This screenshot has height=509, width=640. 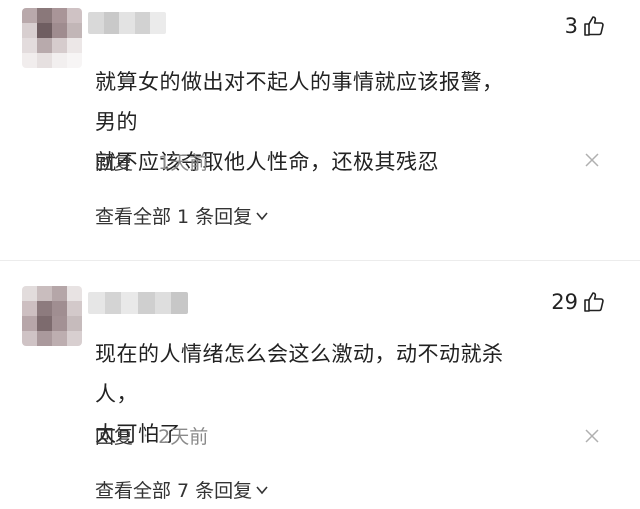 What do you see at coordinates (151, 435) in the screenshot?
I see `comment-meta: 回复 · 2天前` at bounding box center [151, 435].